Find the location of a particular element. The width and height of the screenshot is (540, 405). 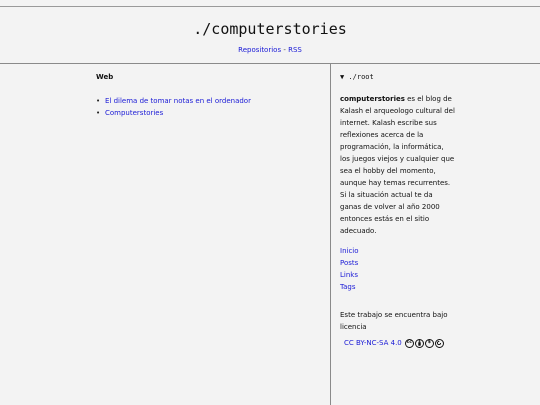

by-icon is located at coordinates (419, 343).